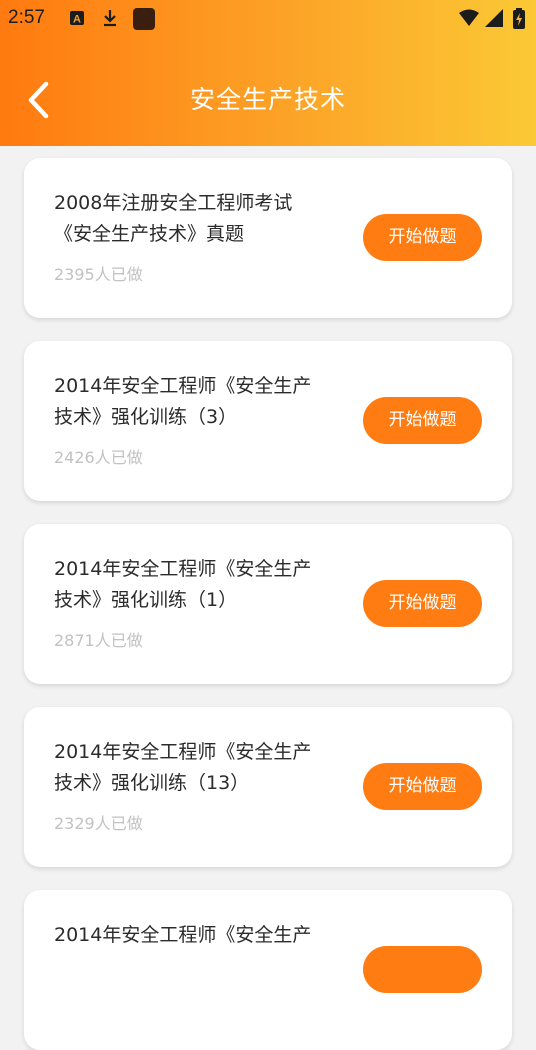 This screenshot has height=1050, width=536. Describe the element at coordinates (268, 970) in the screenshot. I see `exam-card: 2014年安全工程师《安全生产` at that location.